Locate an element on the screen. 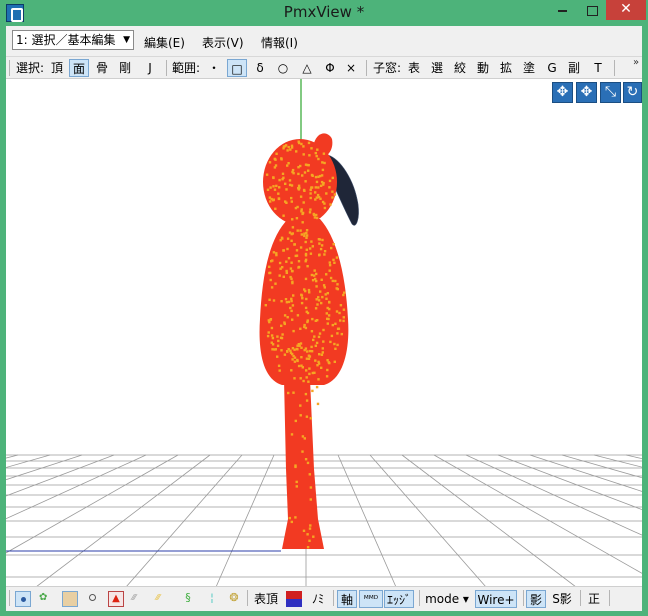 This screenshot has height=616, width=648. range-point-button: ・ is located at coordinates (214, 68).